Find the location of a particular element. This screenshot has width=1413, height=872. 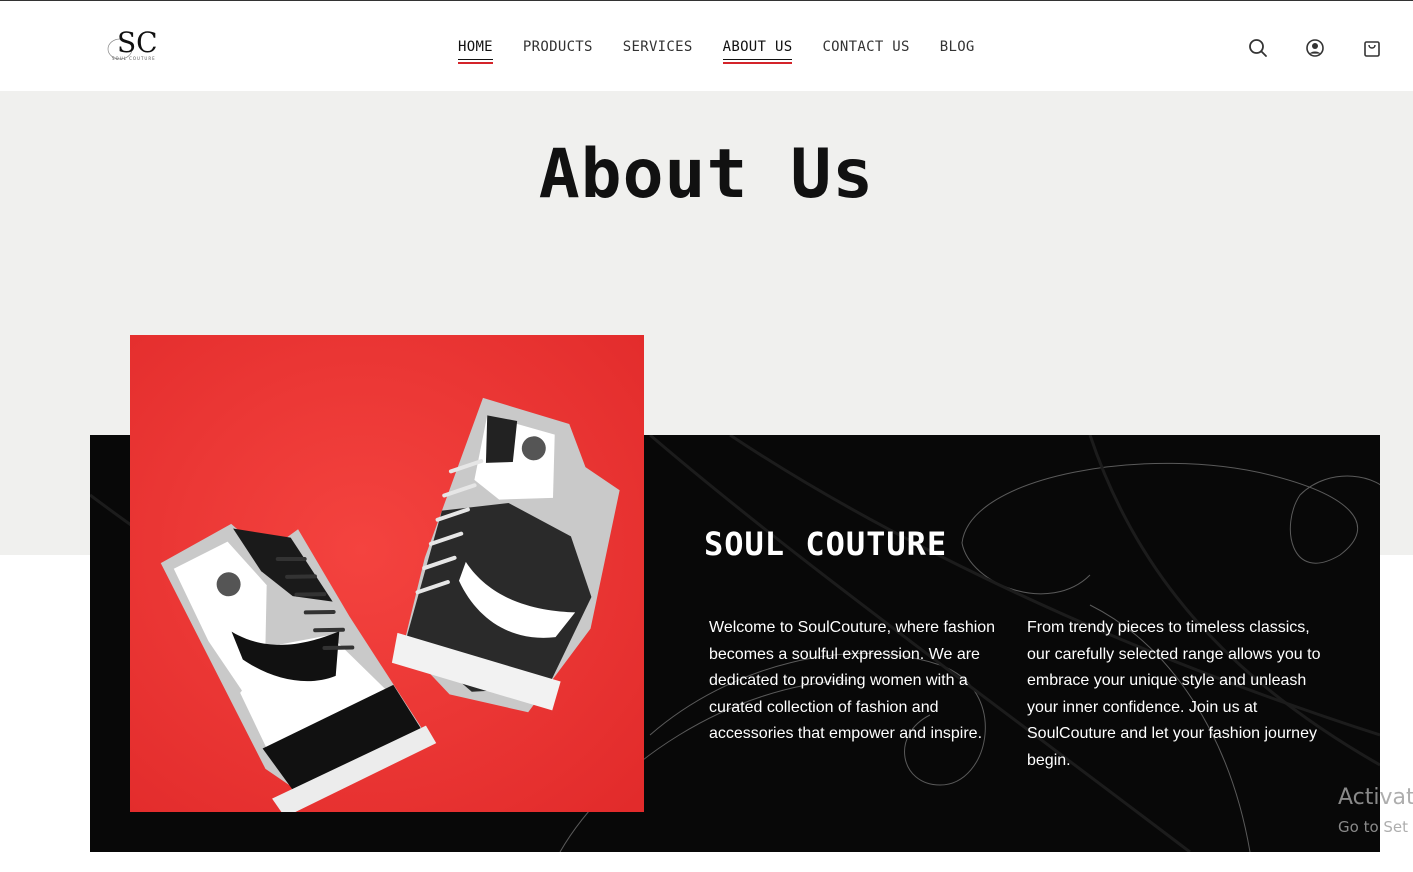

account-icon is located at coordinates (1315, 48).